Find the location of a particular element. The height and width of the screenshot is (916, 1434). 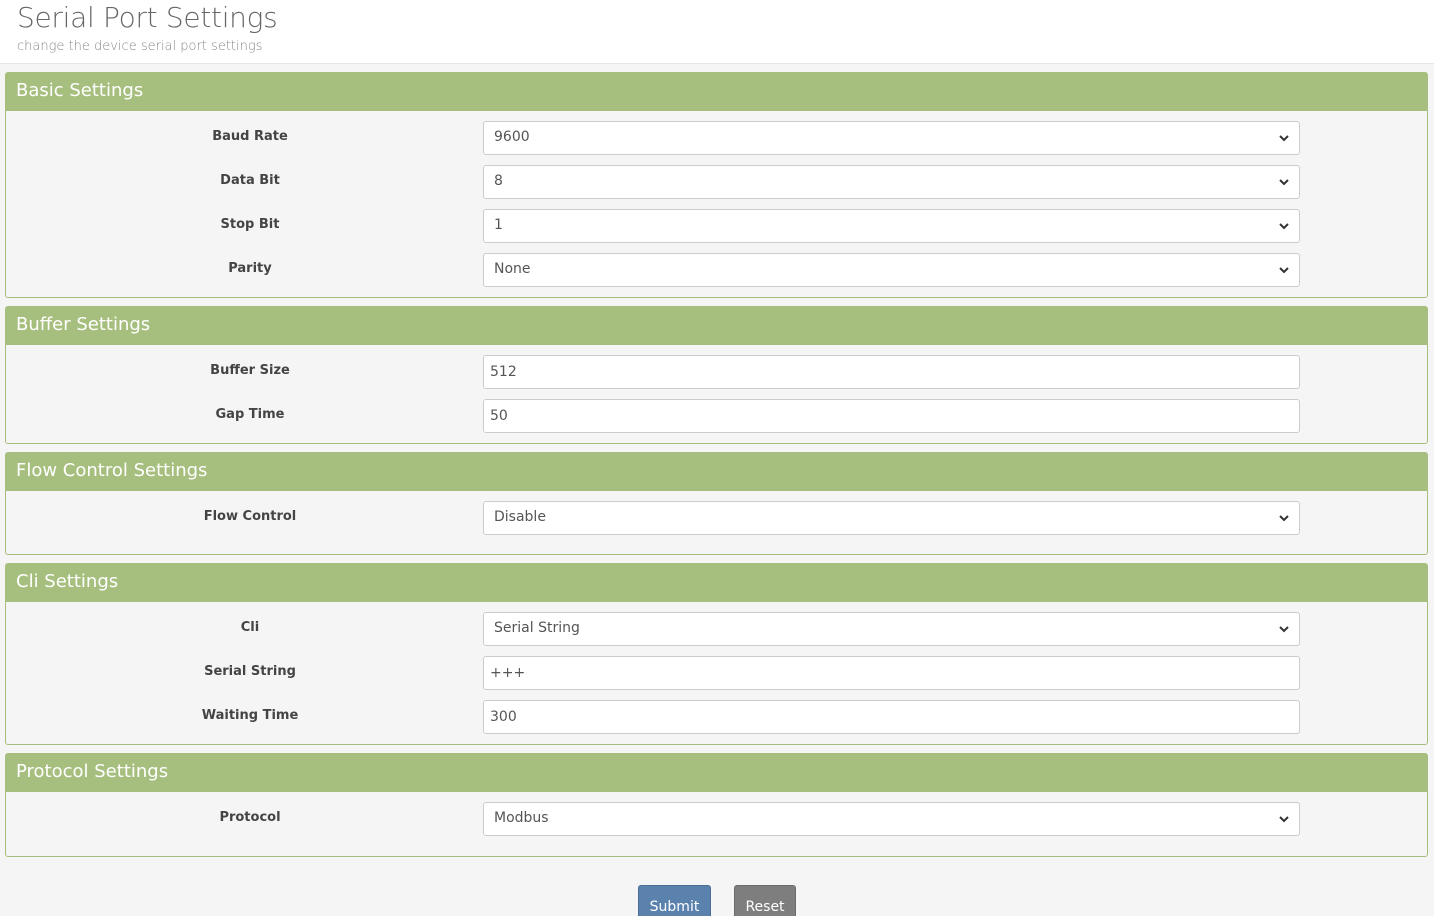

stop-bit-select: 1 is located at coordinates (891, 226).